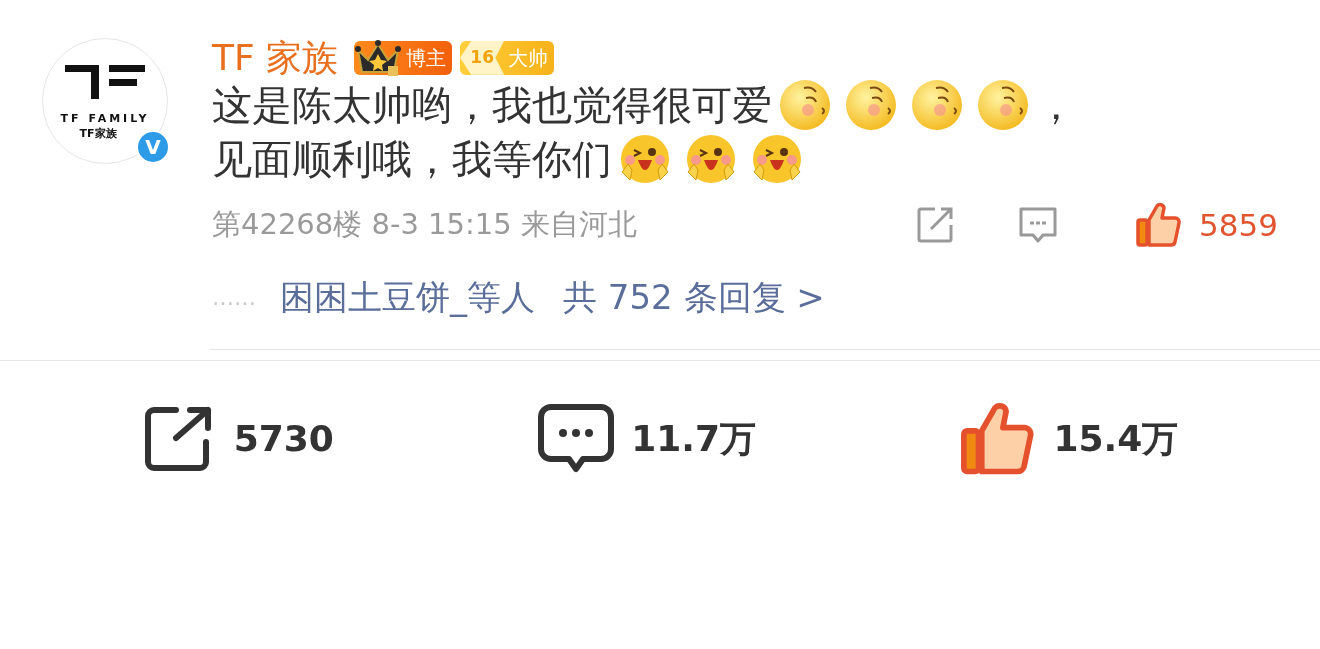 Image resolution: width=1320 pixels, height=649 pixels. What do you see at coordinates (1159, 224) in the screenshot?
I see `thumbs-up-icon` at bounding box center [1159, 224].